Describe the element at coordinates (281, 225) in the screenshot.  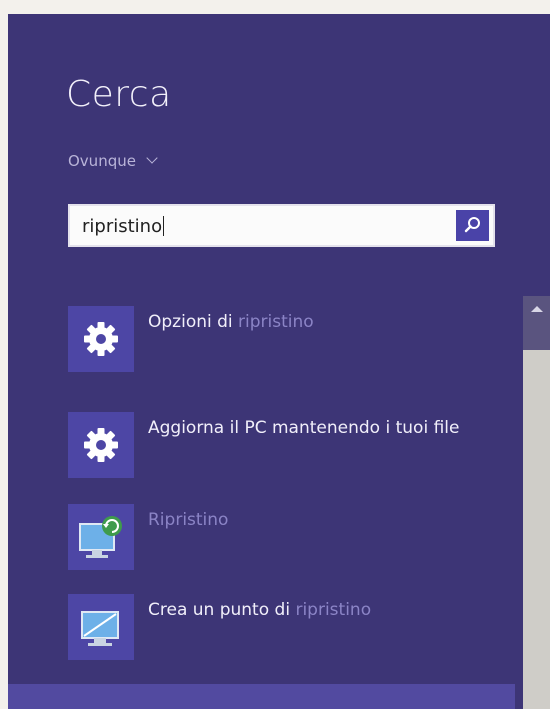
I see `search-input: ripristino` at that location.